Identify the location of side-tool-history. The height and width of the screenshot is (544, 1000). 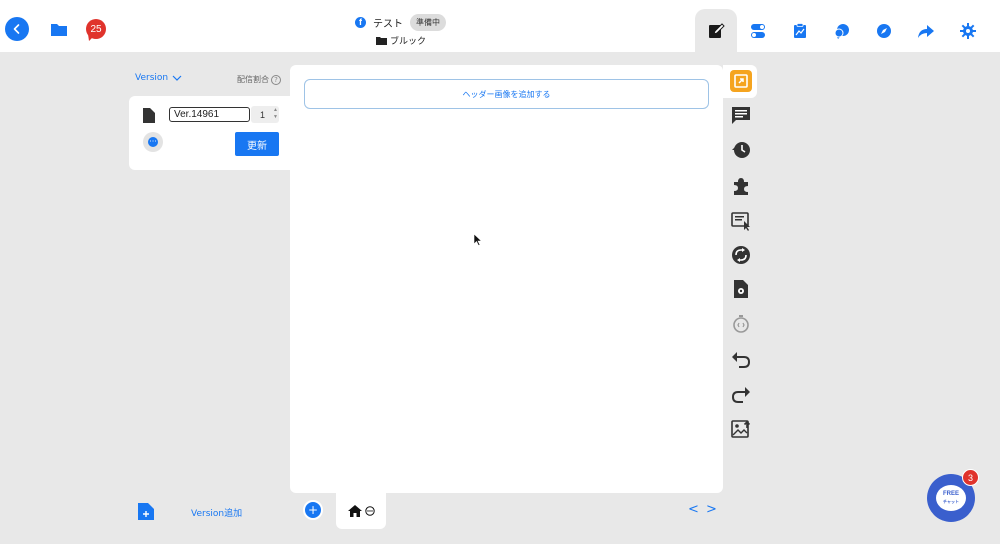
(741, 150).